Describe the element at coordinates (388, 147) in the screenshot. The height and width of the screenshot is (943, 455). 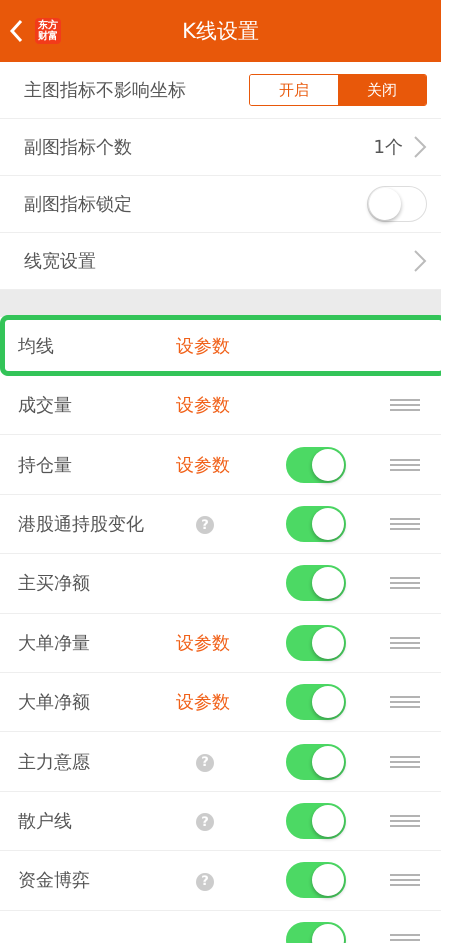
I see `setting-value: 1个` at that location.